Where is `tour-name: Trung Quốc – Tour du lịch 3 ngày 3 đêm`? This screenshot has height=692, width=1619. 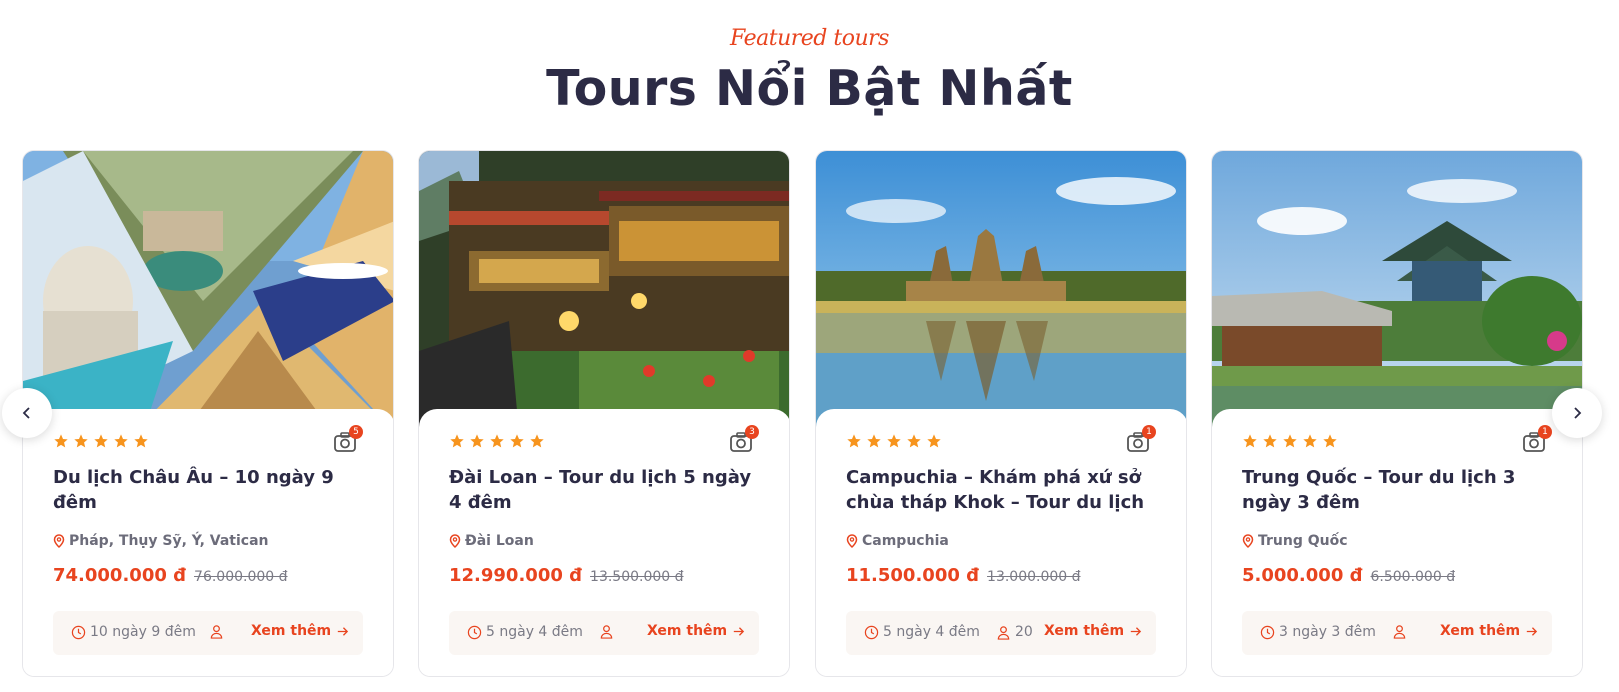
tour-name: Trung Quốc – Tour du lịch 3 ngày 3 đêm is located at coordinates (1400, 490).